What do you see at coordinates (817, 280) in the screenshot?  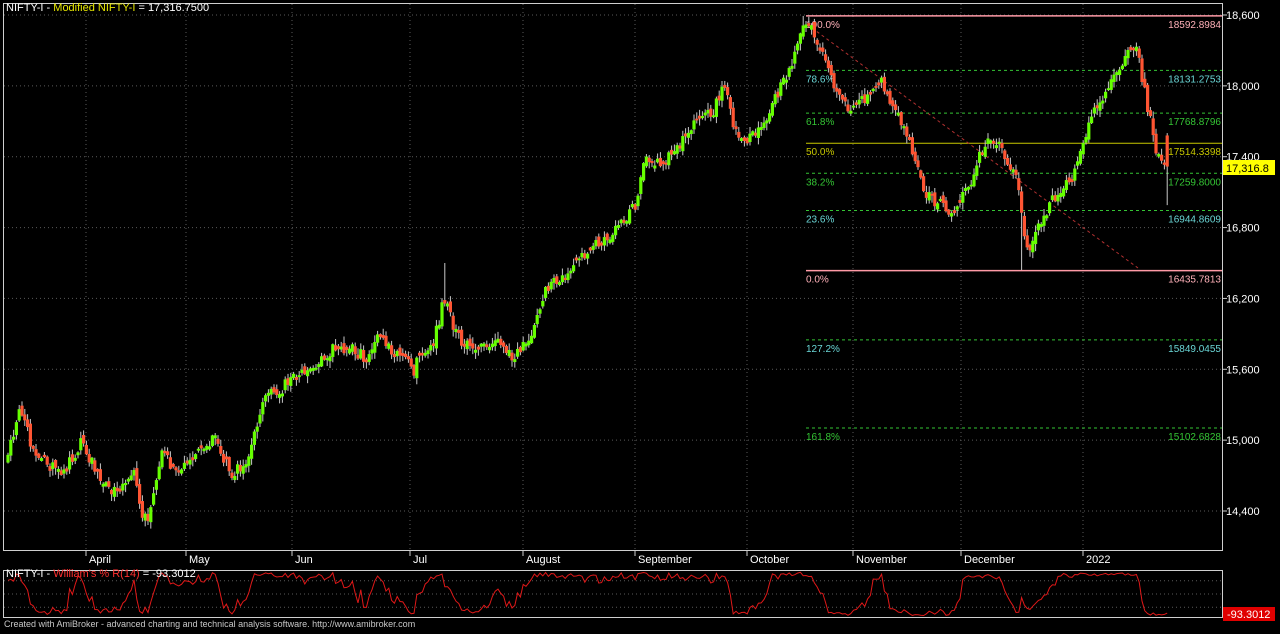 I see `fib-ratio-label: 0.0%` at bounding box center [817, 280].